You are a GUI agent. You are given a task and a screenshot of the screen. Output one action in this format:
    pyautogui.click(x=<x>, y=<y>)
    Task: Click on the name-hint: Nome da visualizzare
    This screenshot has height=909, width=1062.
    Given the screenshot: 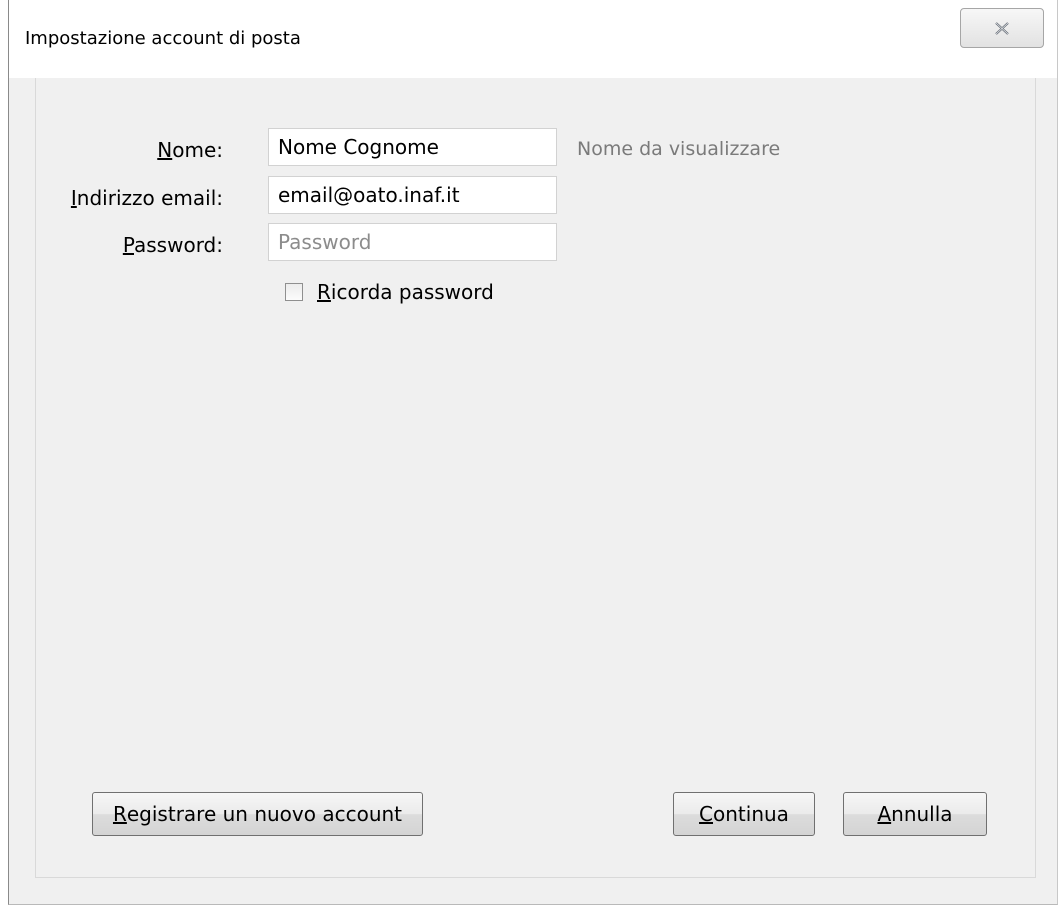 What is the action you would take?
    pyautogui.click(x=679, y=149)
    